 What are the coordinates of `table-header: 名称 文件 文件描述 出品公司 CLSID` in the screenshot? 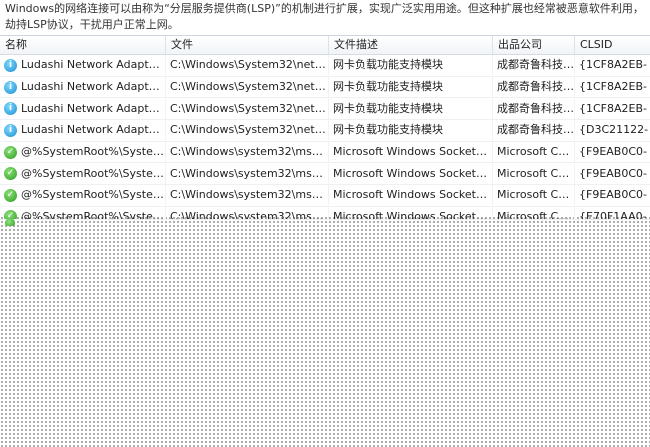 It's located at (325, 45).